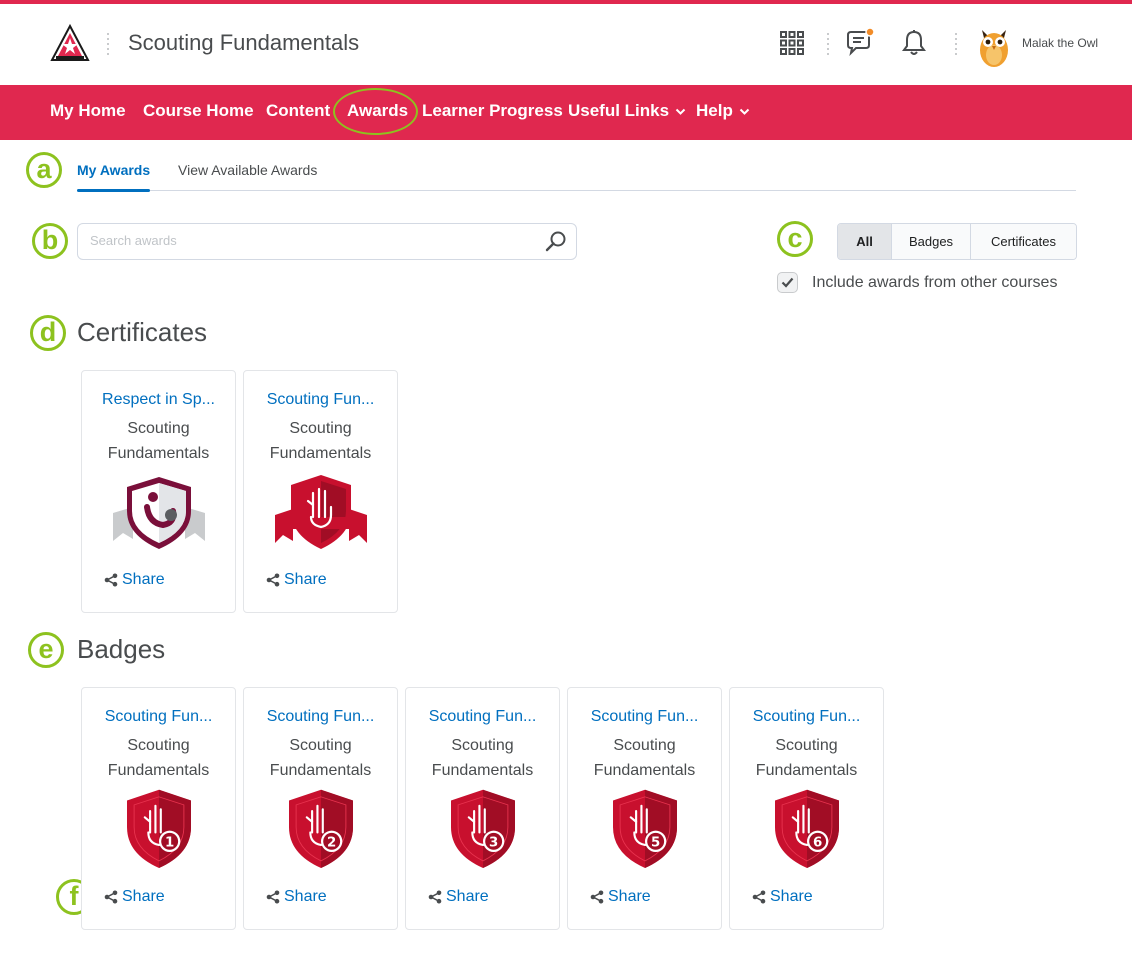 This screenshot has height=961, width=1132. What do you see at coordinates (645, 828) in the screenshot?
I see `scout-salute-badge-icon: 5` at bounding box center [645, 828].